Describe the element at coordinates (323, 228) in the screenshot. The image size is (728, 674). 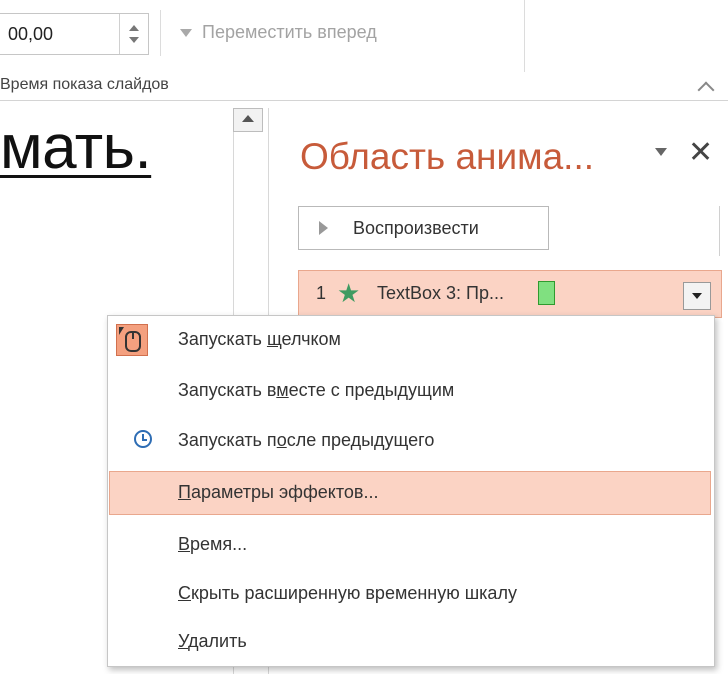
I see `play-icon` at that location.